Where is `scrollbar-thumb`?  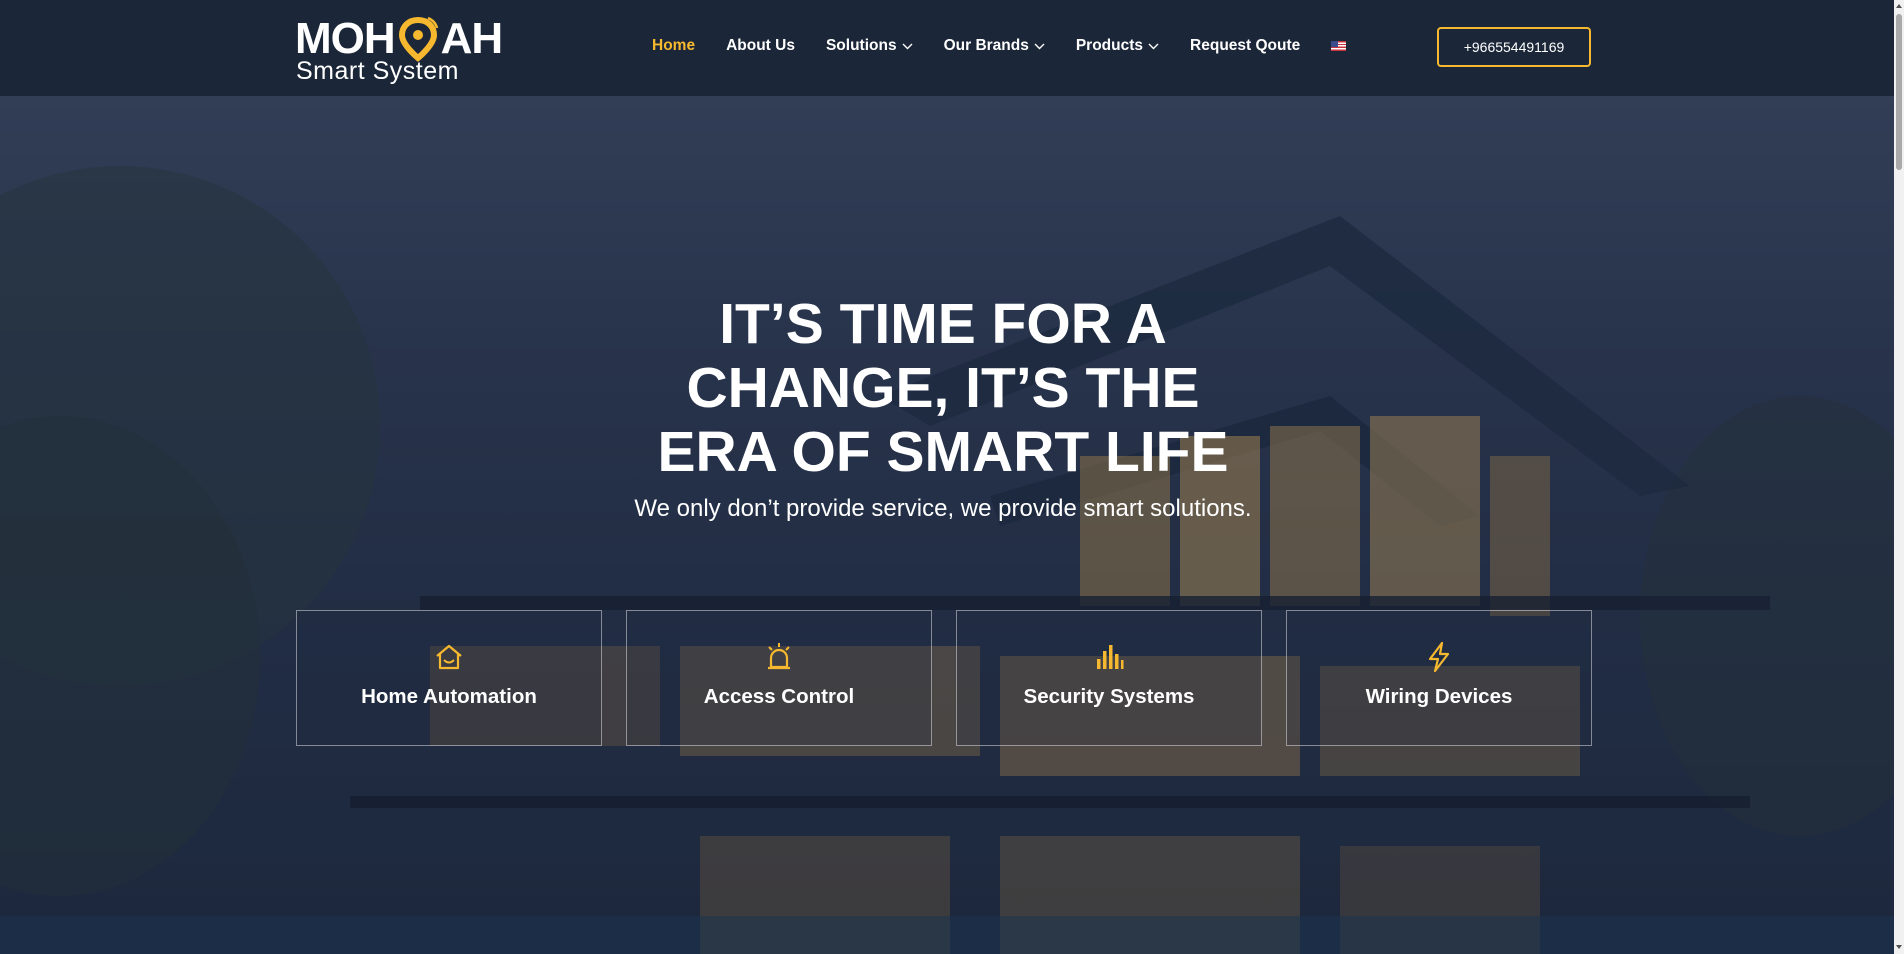 scrollbar-thumb is located at coordinates (1899, 92).